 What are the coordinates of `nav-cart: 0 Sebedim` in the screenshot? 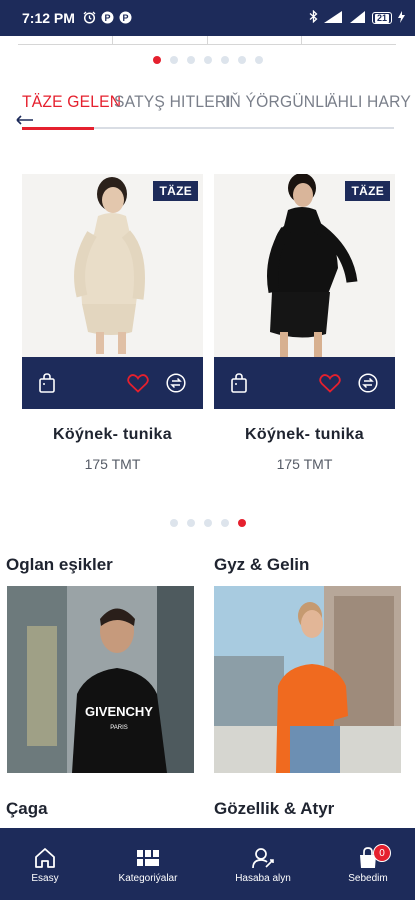 It's located at (368, 864).